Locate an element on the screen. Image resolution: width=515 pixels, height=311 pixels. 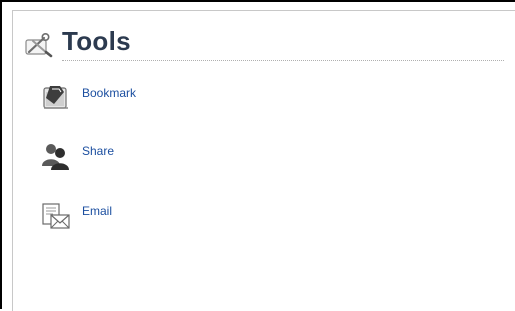
header-divider is located at coordinates (283, 60).